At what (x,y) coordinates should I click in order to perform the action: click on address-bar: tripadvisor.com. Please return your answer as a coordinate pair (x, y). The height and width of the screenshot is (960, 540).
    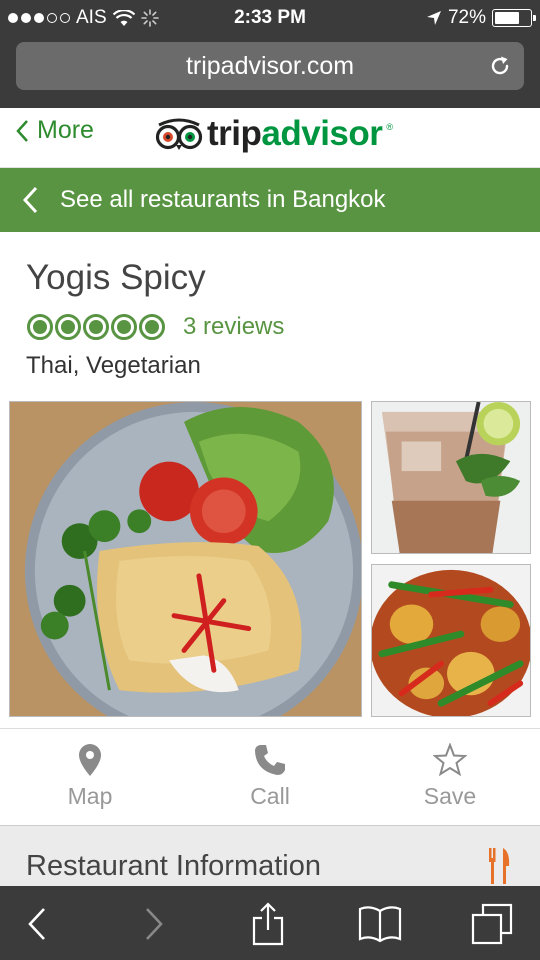
    Looking at the image, I should click on (270, 66).